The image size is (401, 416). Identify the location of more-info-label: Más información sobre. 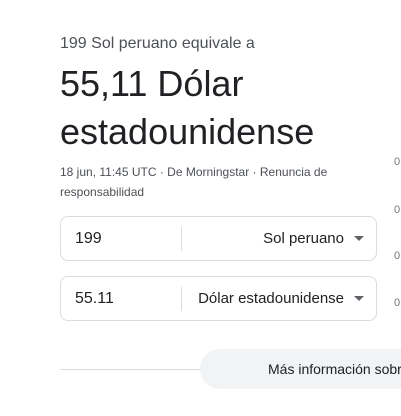
(334, 369).